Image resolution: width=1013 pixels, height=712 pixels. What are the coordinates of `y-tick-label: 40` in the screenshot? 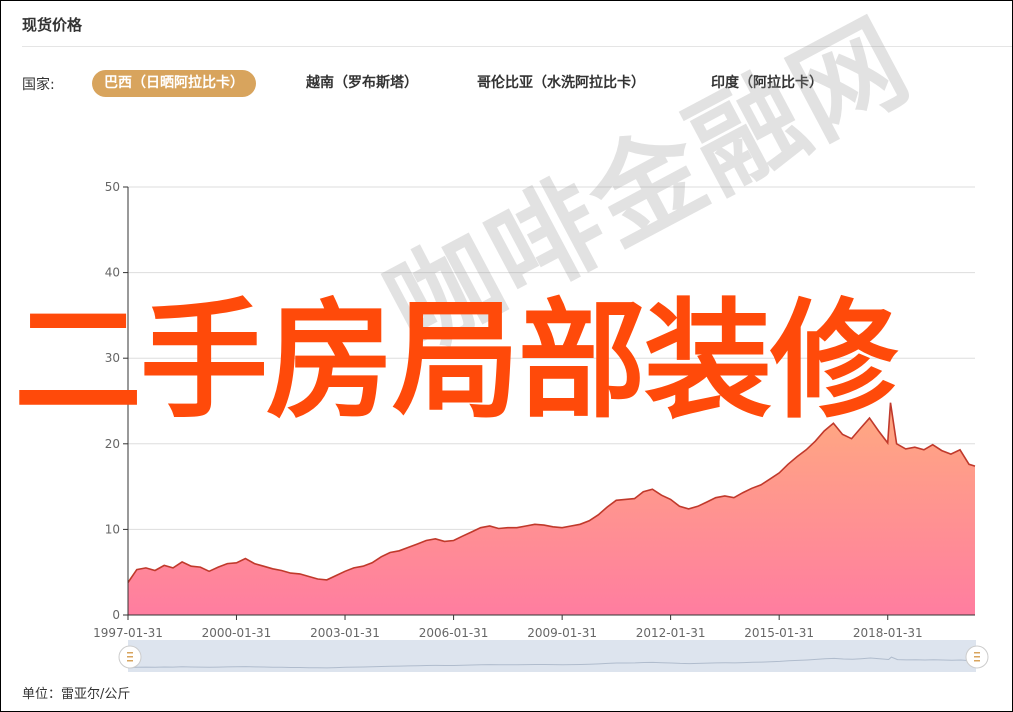 It's located at (112, 273).